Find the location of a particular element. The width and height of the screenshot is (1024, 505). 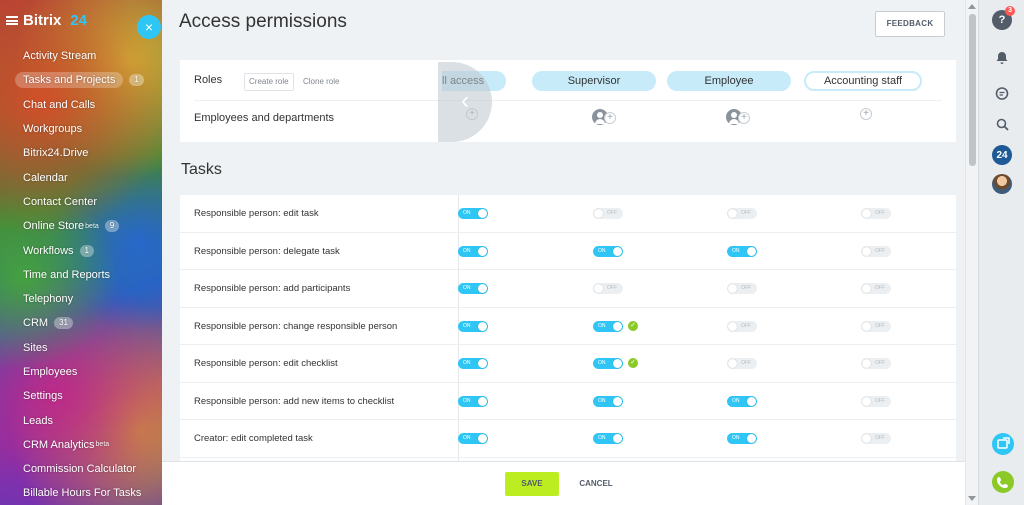

brand-logo: Bitrix 24 is located at coordinates (46, 20).